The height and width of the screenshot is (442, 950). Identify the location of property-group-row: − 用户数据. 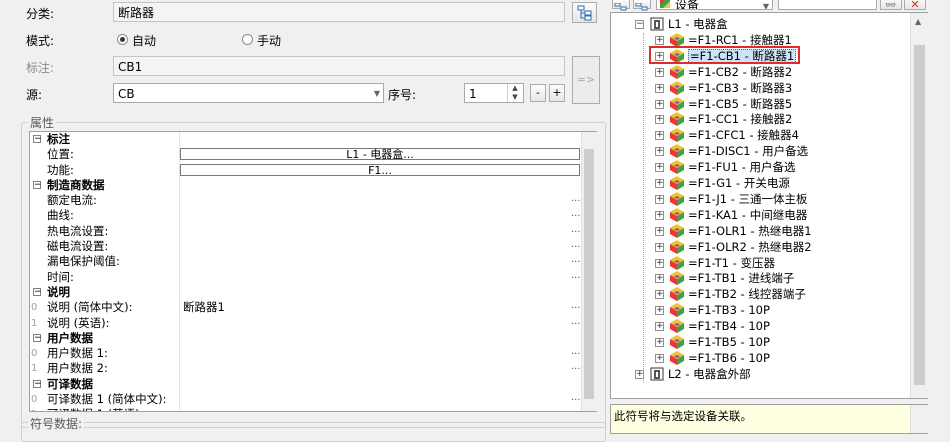
(313, 338).